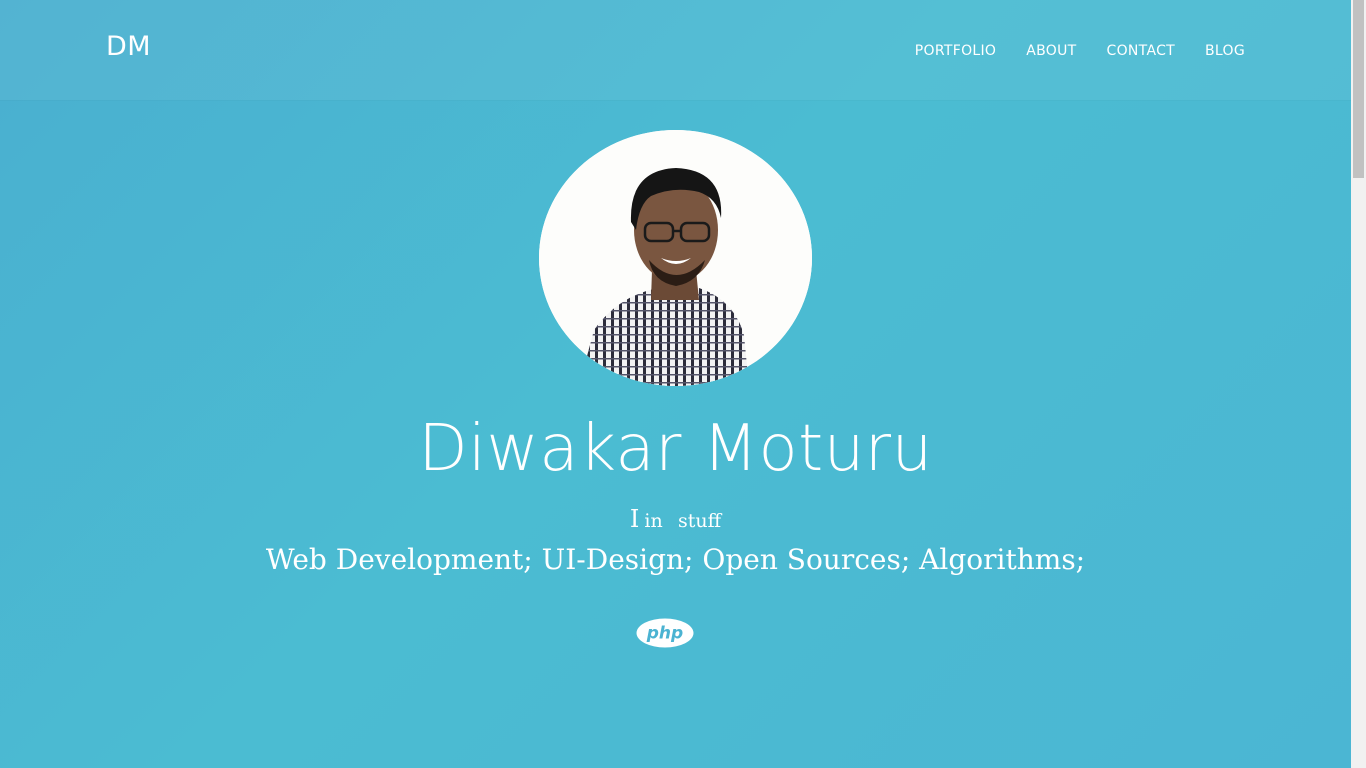  I want to click on nav-link-contact: CONTACT, so click(1141, 51).